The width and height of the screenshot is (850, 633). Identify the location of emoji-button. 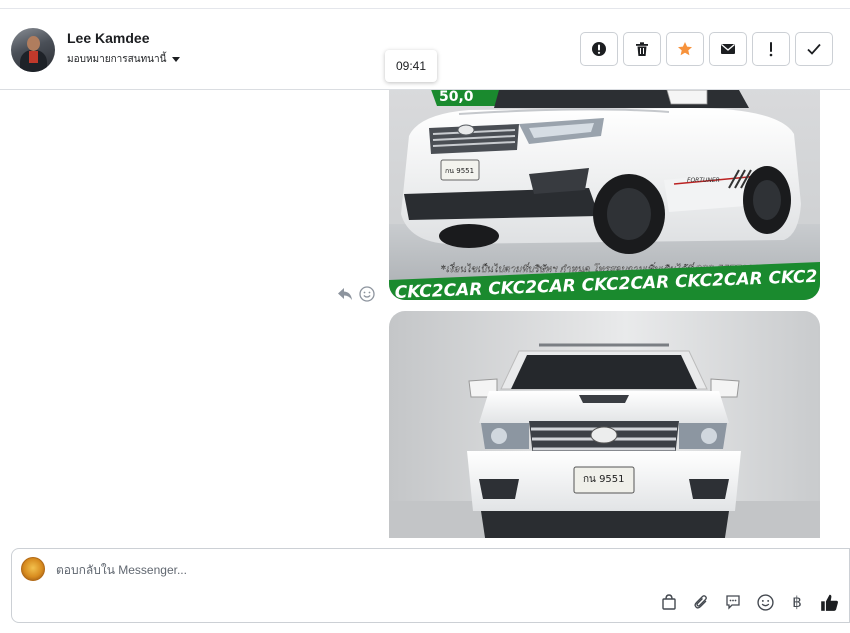
(765, 602).